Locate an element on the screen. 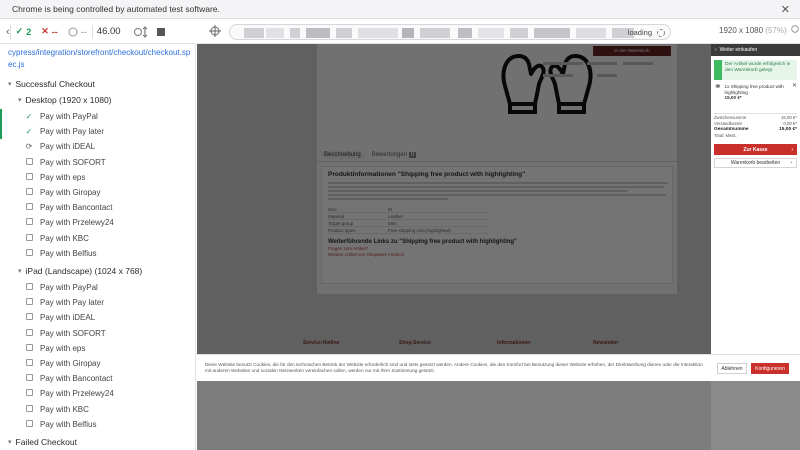  pending-count: -- is located at coordinates (77, 32).